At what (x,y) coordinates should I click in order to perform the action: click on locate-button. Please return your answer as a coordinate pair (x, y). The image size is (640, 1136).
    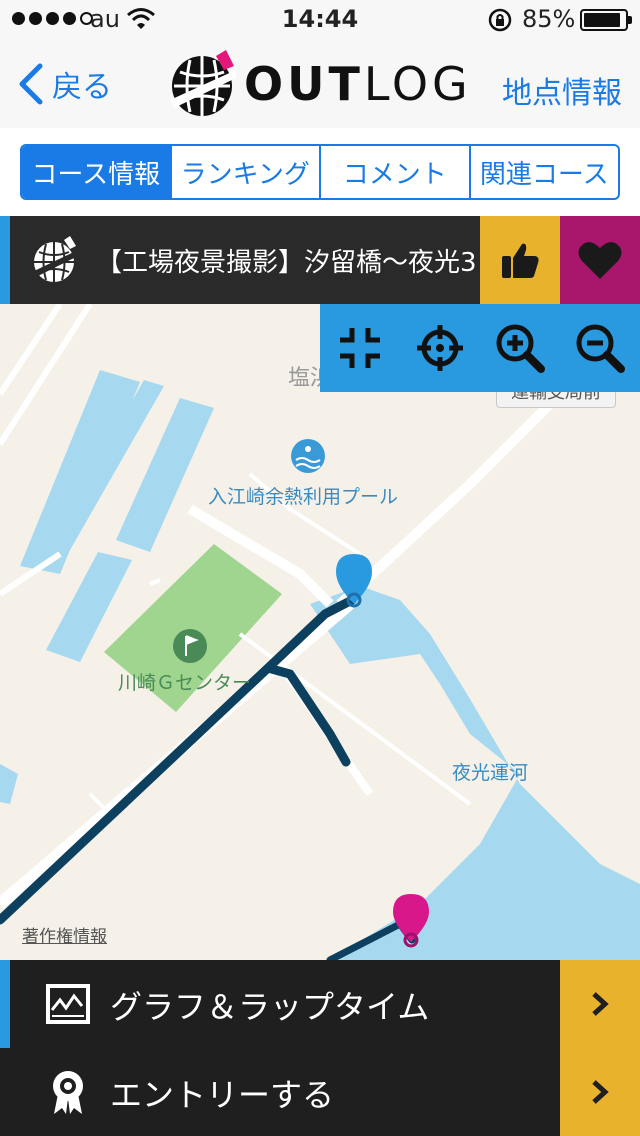
    Looking at the image, I should click on (440, 348).